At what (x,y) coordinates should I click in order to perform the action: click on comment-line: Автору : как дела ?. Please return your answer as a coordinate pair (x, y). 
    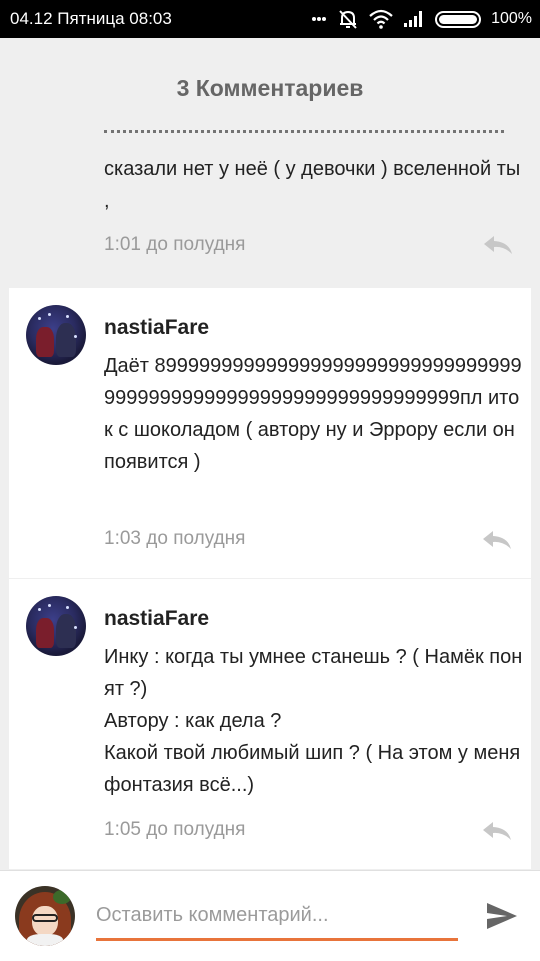
    Looking at the image, I should click on (193, 721).